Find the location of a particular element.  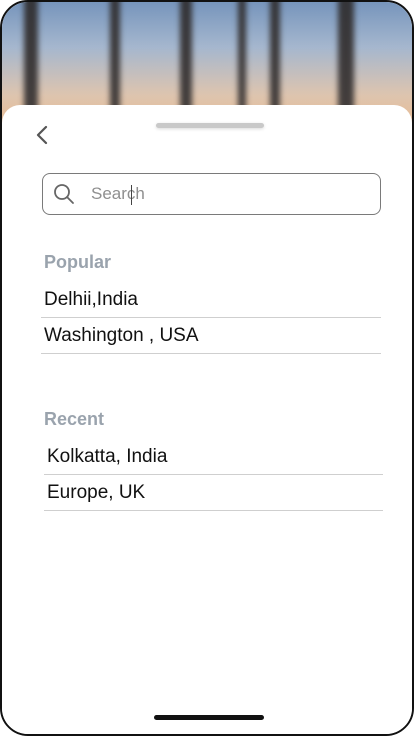

search-box is located at coordinates (211, 194).